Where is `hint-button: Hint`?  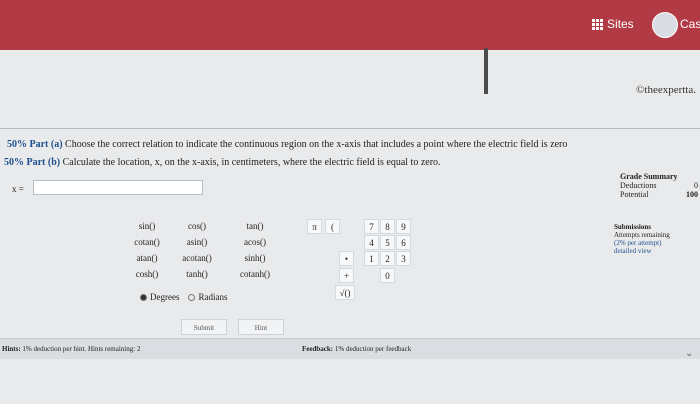 hint-button: Hint is located at coordinates (261, 327).